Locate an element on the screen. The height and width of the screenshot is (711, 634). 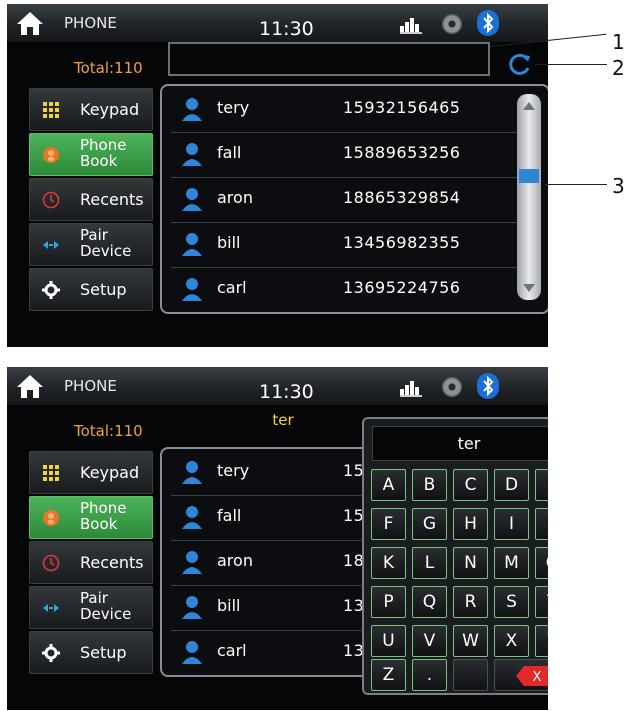
key-q: Q is located at coordinates (429, 602).